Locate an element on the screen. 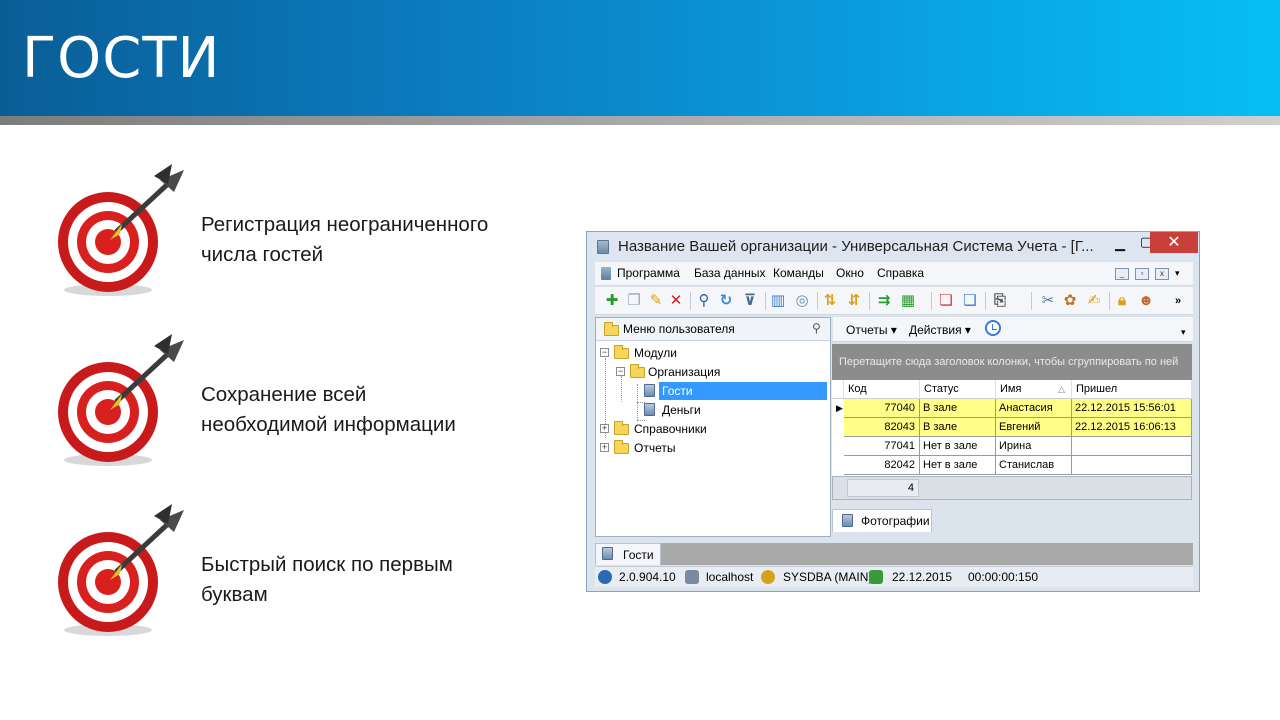 The height and width of the screenshot is (720, 1280). server-icon is located at coordinates (692, 577).